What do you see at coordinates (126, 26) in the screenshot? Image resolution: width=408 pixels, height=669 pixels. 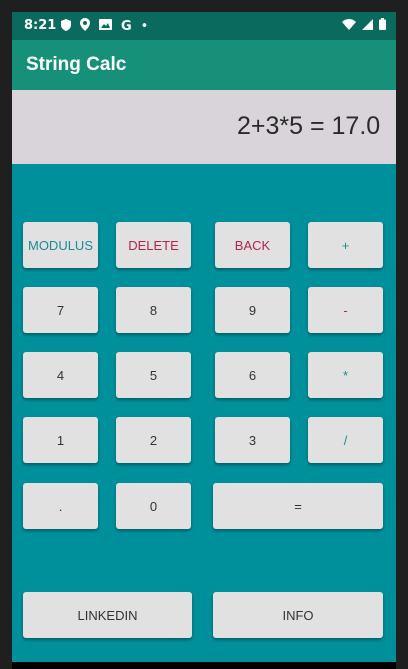 I see `google-icon: G` at bounding box center [126, 26].